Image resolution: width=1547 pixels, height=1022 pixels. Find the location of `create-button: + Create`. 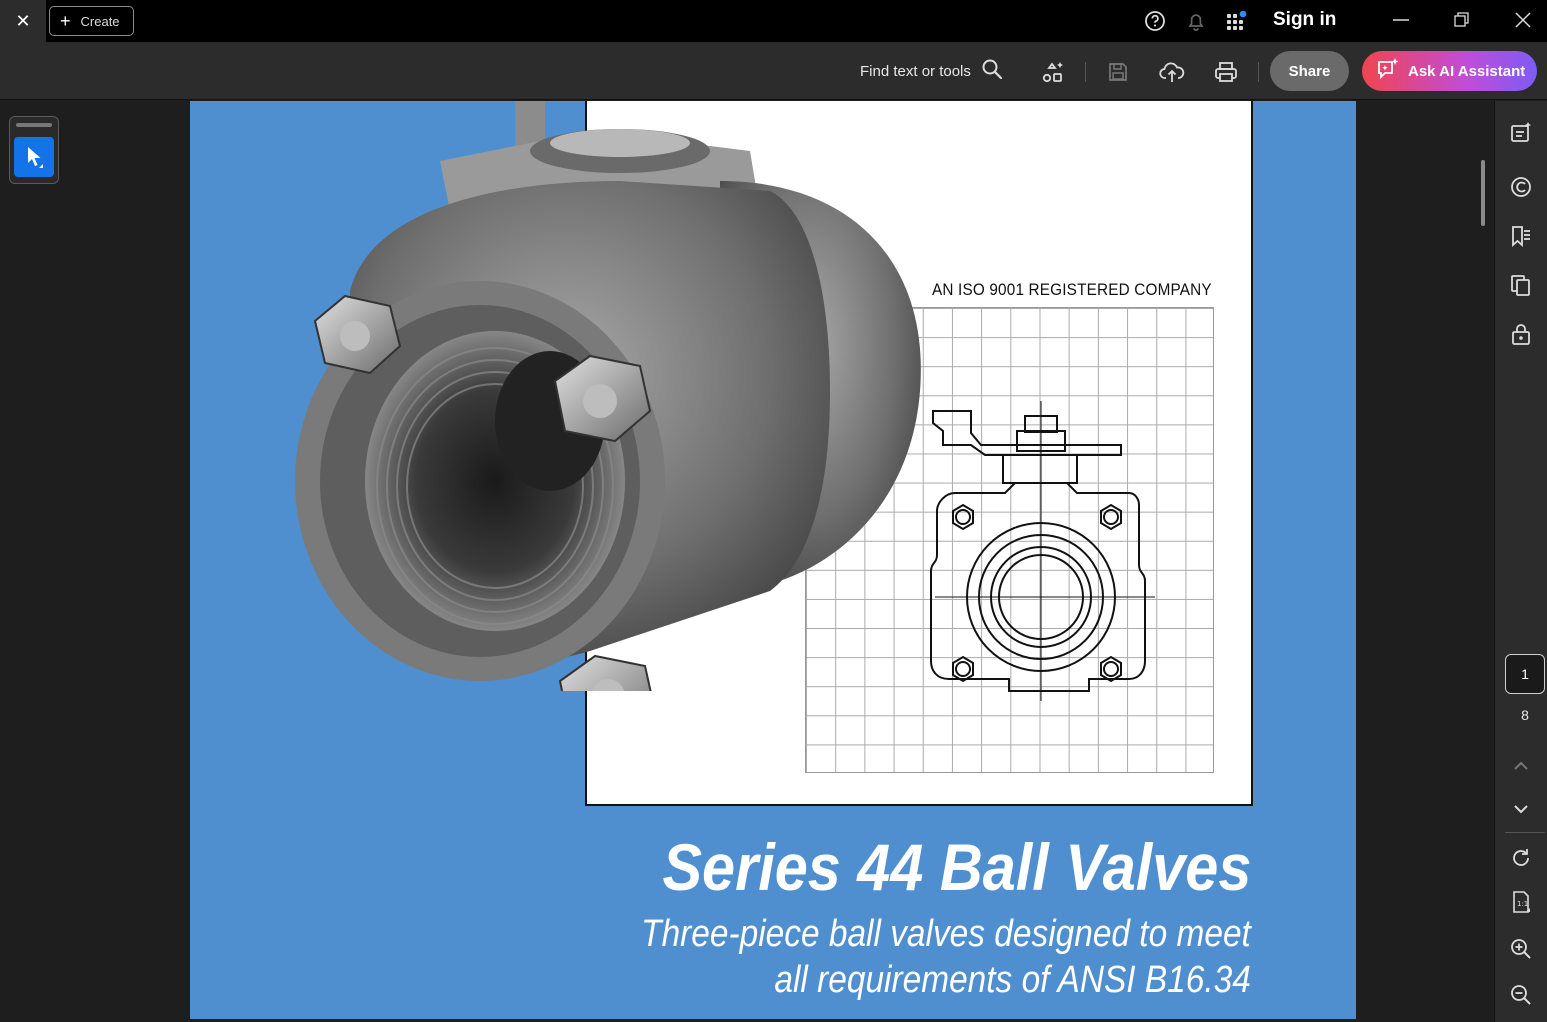

create-button: + Create is located at coordinates (91, 21).